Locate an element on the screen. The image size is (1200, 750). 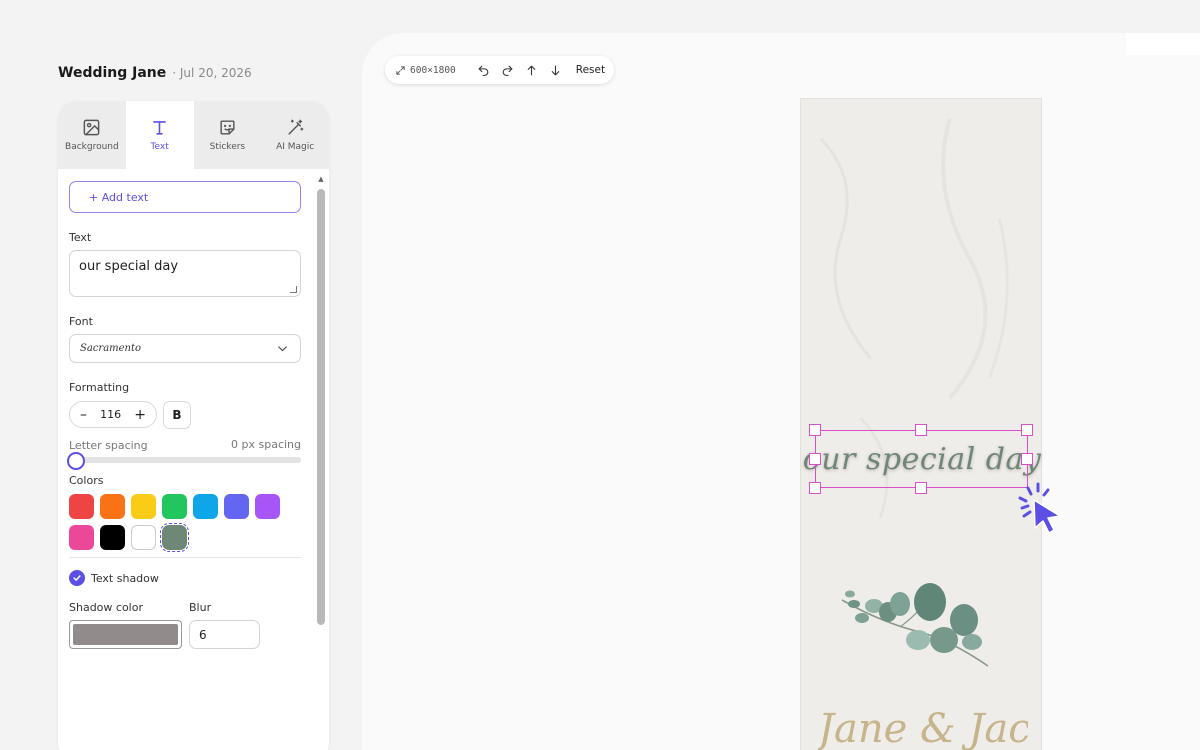
letter-spacing-slider is located at coordinates (185, 460).